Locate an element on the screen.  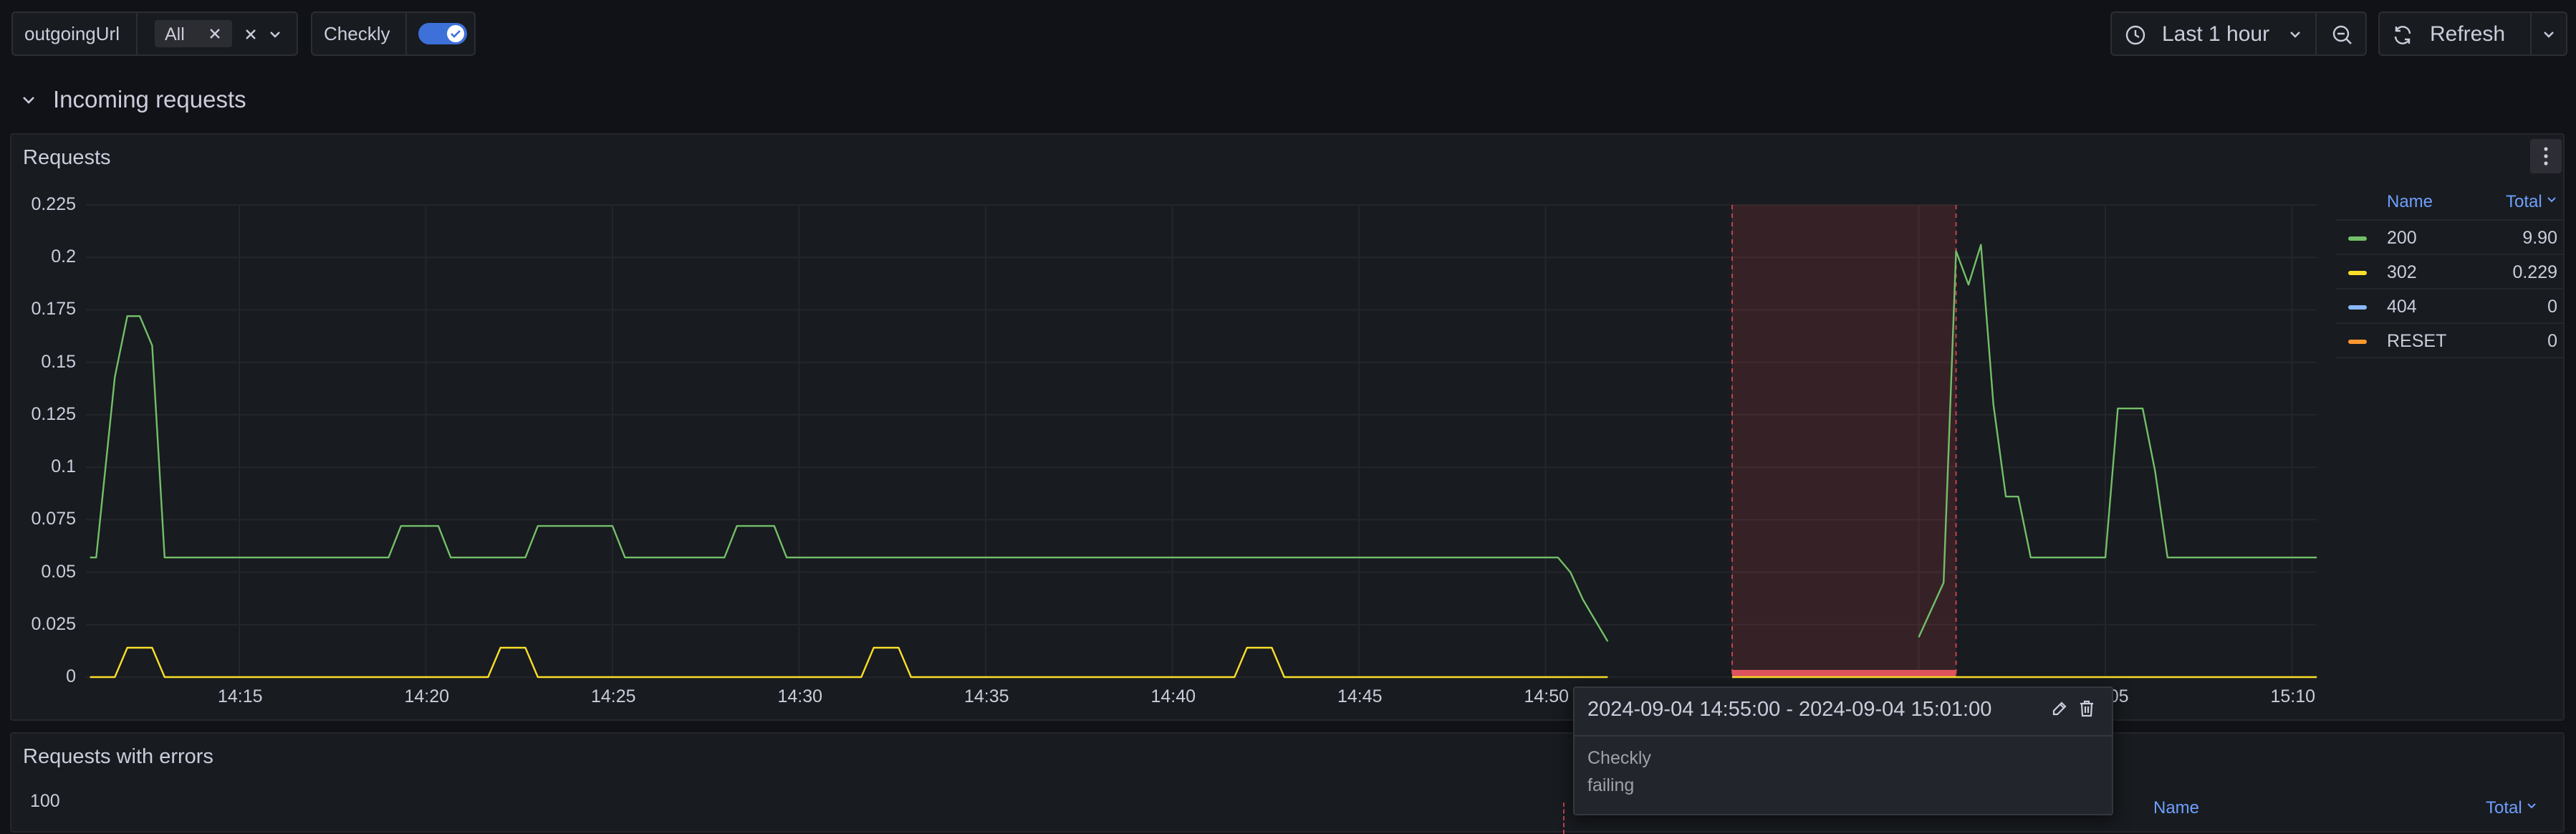
y-tick-label: 0.15 is located at coordinates (58, 361).